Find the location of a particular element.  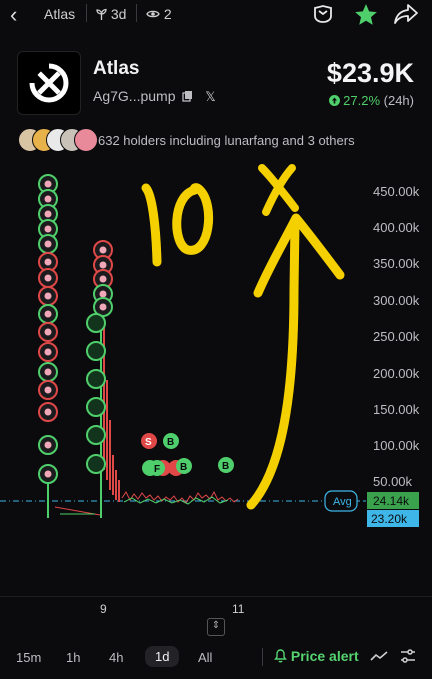

timeframe-1d: 1d is located at coordinates (162, 656).